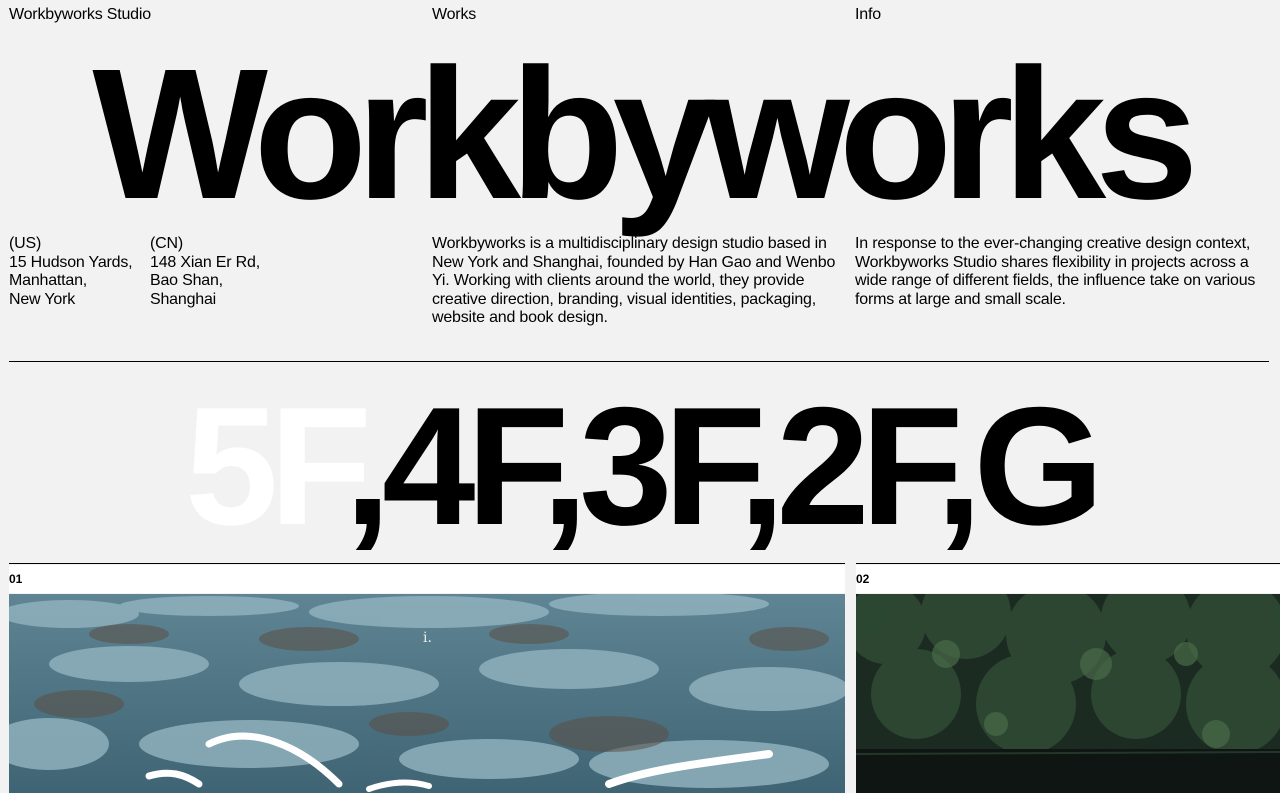  I want to click on address-line: Shanghai, so click(183, 299).